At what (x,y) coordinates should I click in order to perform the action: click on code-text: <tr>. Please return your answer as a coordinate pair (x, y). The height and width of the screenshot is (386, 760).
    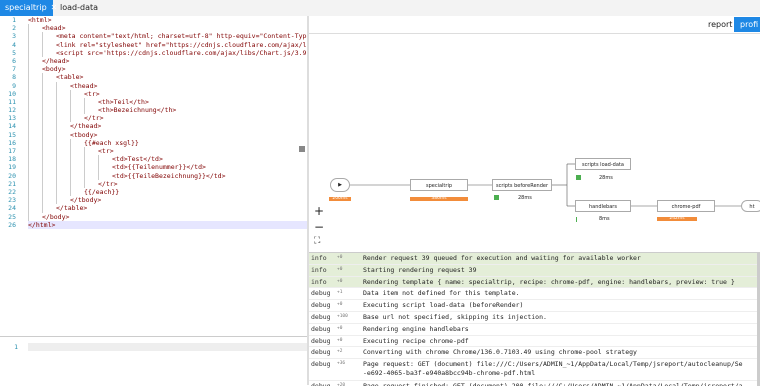
    Looking at the image, I should click on (92, 93).